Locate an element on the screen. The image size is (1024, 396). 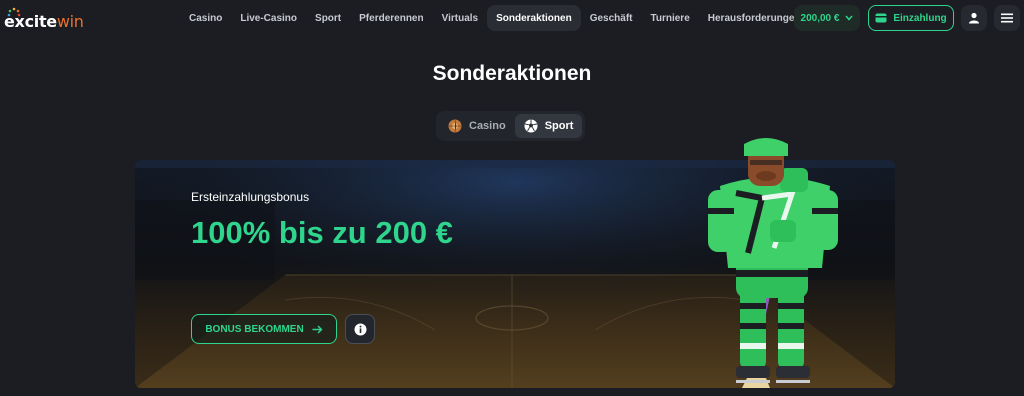
roulette-icon is located at coordinates (455, 126).